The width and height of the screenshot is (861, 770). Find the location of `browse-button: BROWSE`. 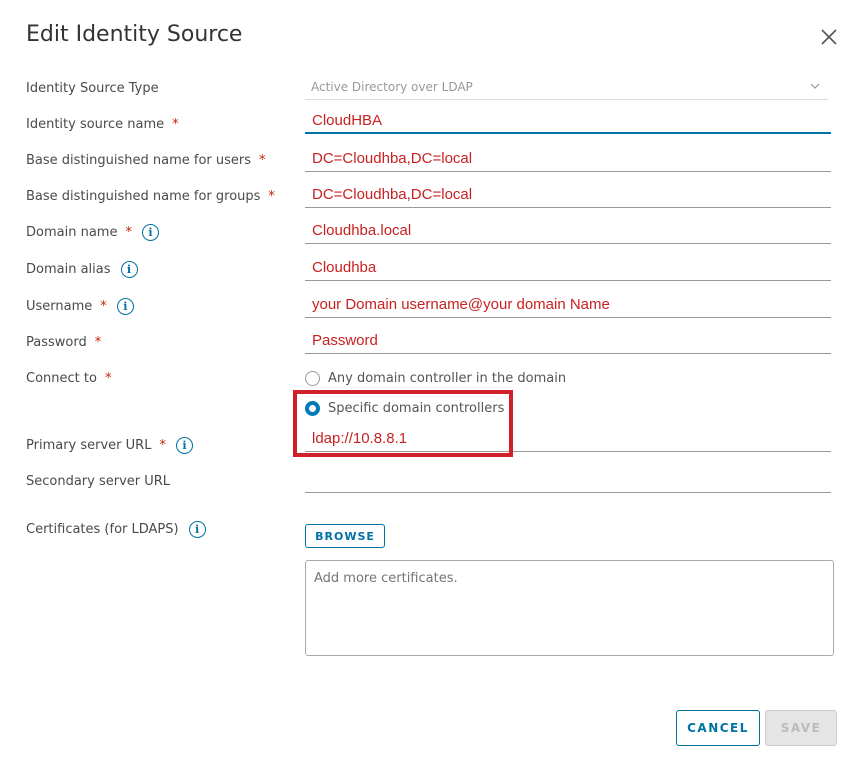

browse-button: BROWSE is located at coordinates (345, 536).